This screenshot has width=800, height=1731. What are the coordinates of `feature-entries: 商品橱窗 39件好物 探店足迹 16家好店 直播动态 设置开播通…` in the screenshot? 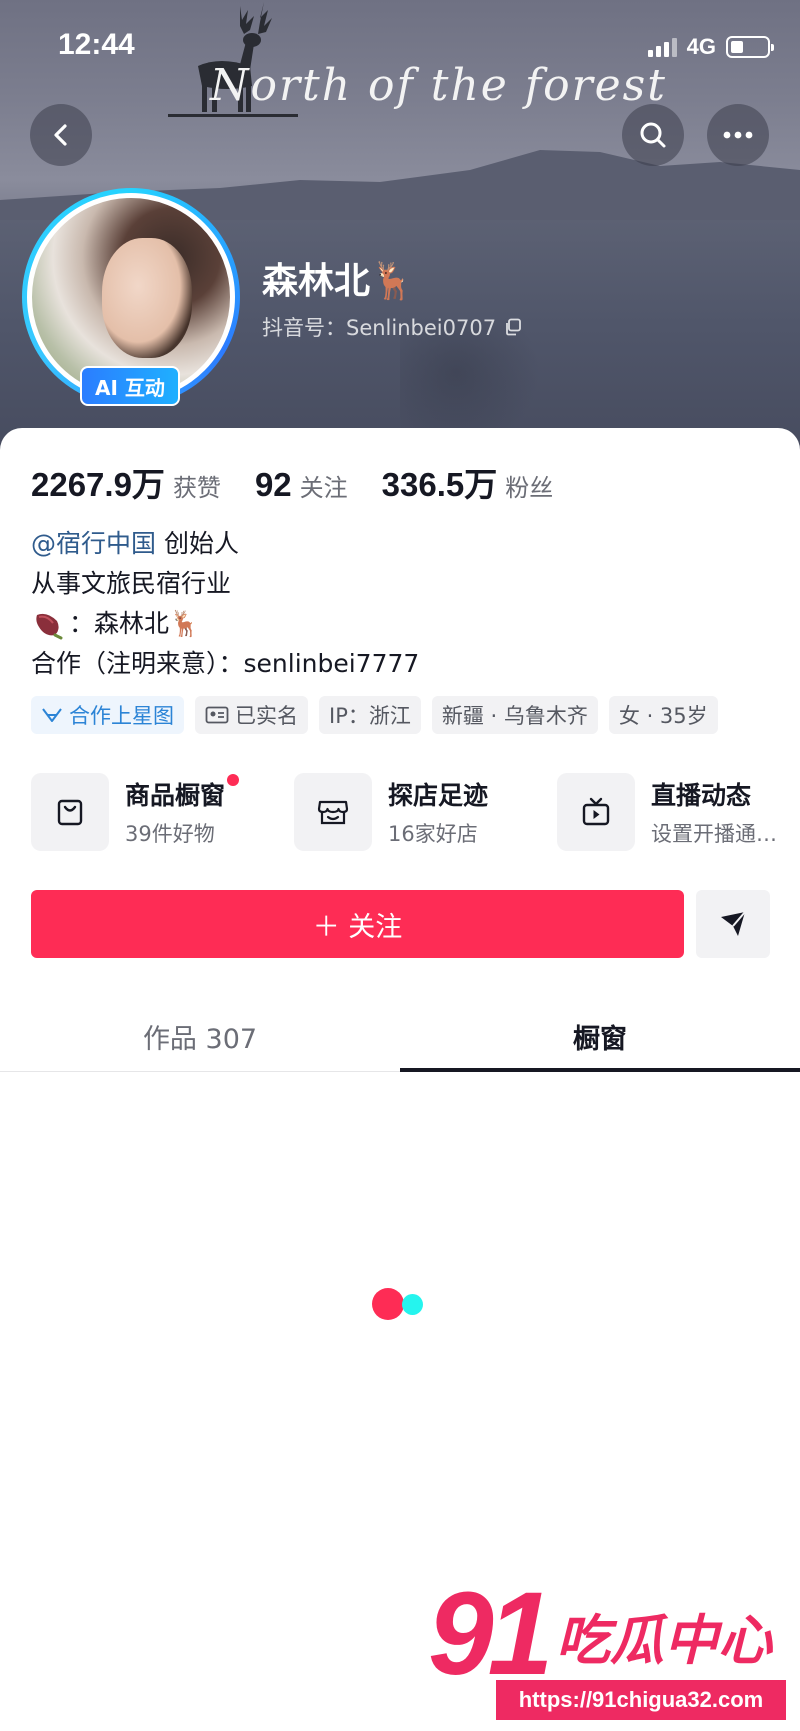 It's located at (411, 812).